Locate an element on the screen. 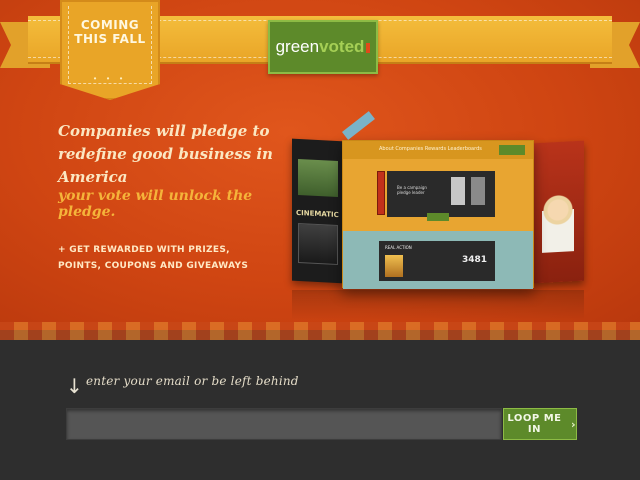 Image resolution: width=640 pixels, height=480 pixels. hero-stripe-border is located at coordinates (320, 331).